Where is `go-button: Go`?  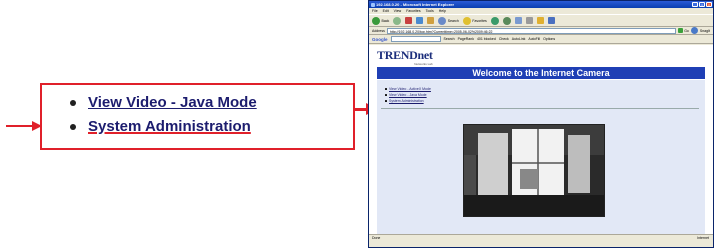
go-button: Go is located at coordinates (683, 30).